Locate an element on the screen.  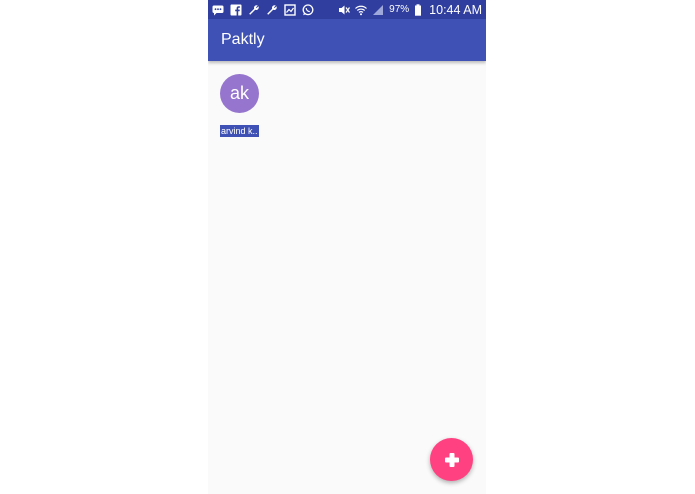
add-contact-button is located at coordinates (451, 459).